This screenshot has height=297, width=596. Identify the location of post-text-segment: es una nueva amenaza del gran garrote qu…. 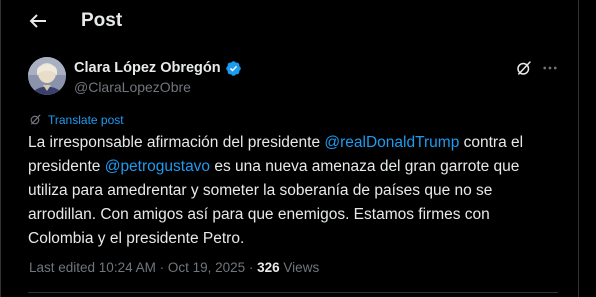
(365, 166).